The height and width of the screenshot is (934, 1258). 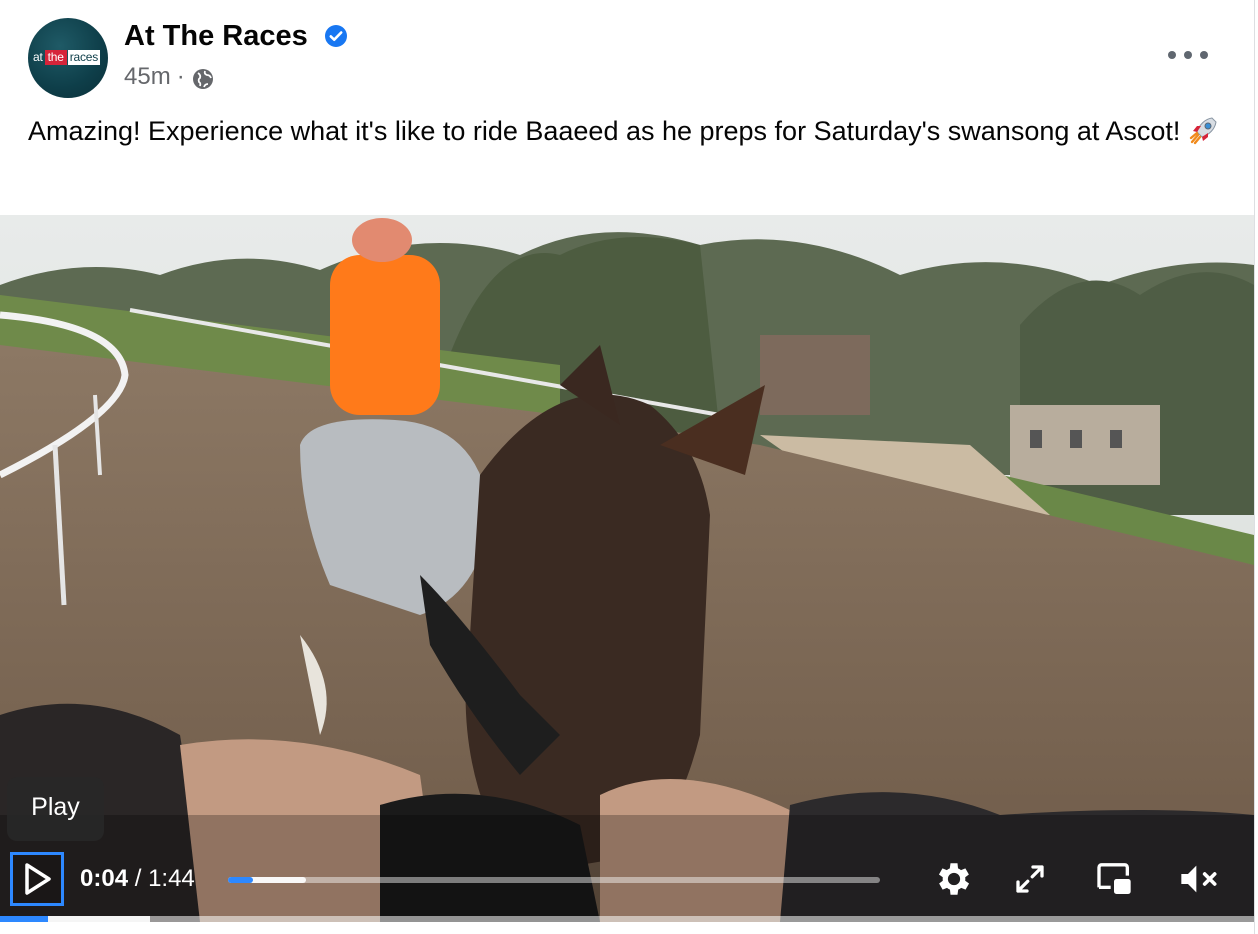 I want to click on bottom-progress-bar, so click(x=627, y=919).